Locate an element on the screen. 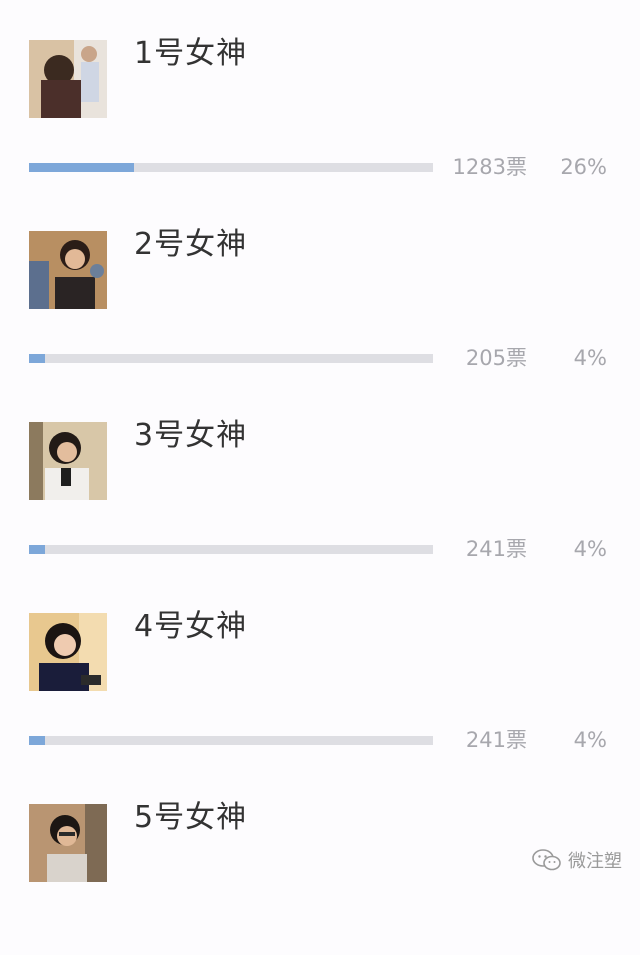 The width and height of the screenshot is (640, 955). candidate-name: 2号女神 is located at coordinates (191, 244).